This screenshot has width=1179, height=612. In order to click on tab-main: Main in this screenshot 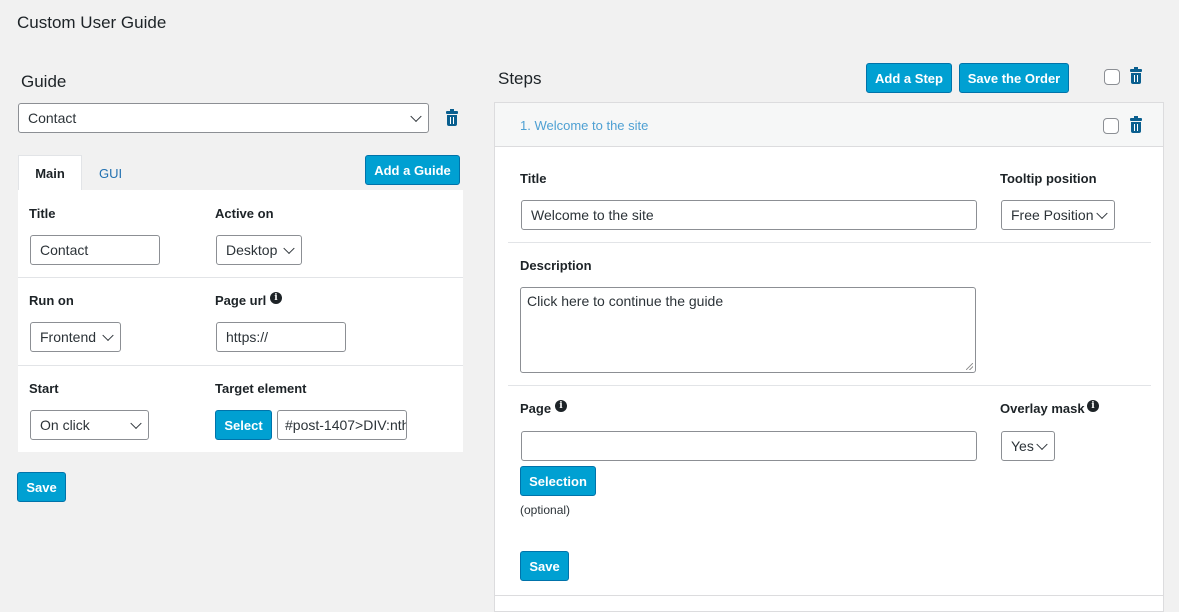, I will do `click(50, 173)`.